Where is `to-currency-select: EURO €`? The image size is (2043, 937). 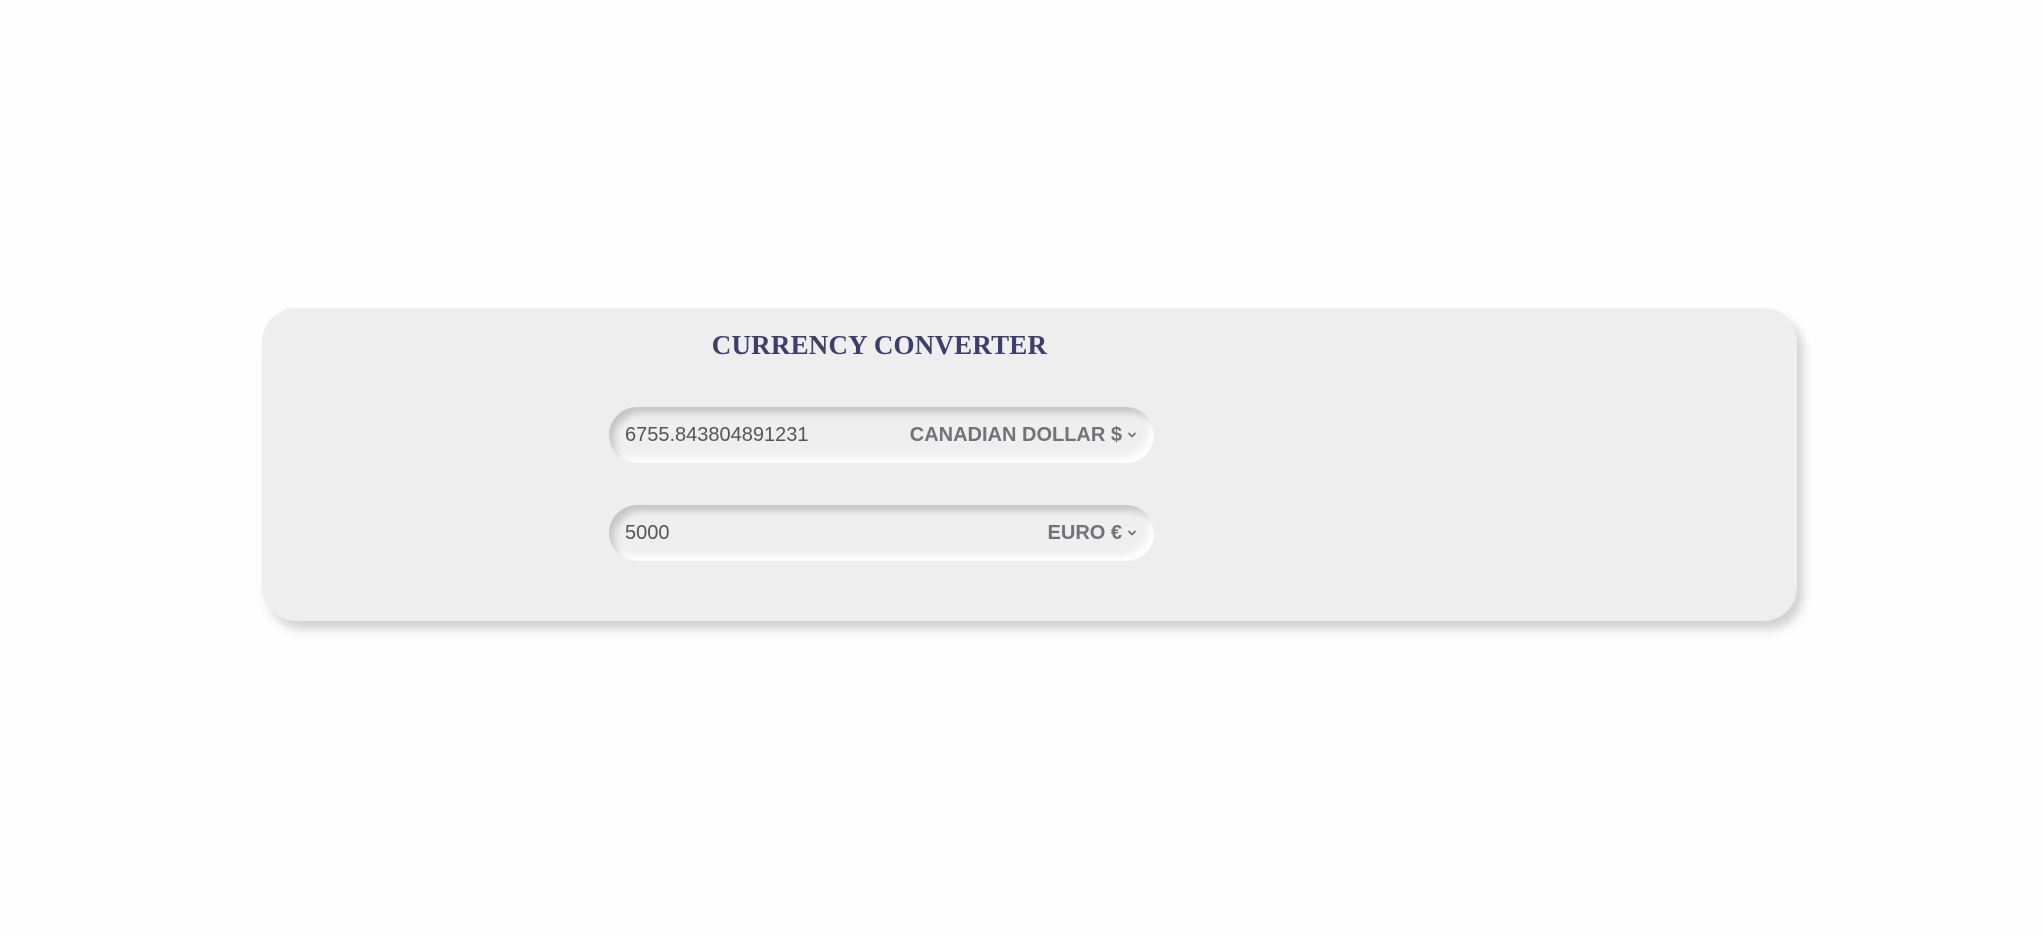 to-currency-select: EURO € is located at coordinates (1093, 533).